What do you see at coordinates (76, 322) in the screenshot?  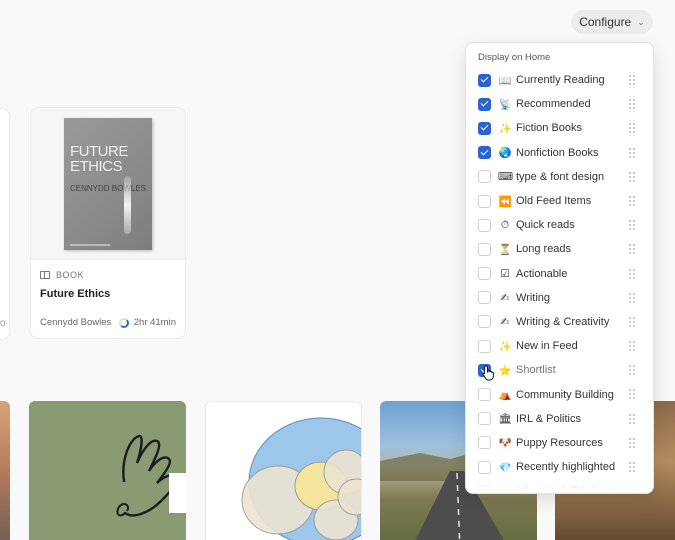 I see `book-author: Cennydd Bowles` at bounding box center [76, 322].